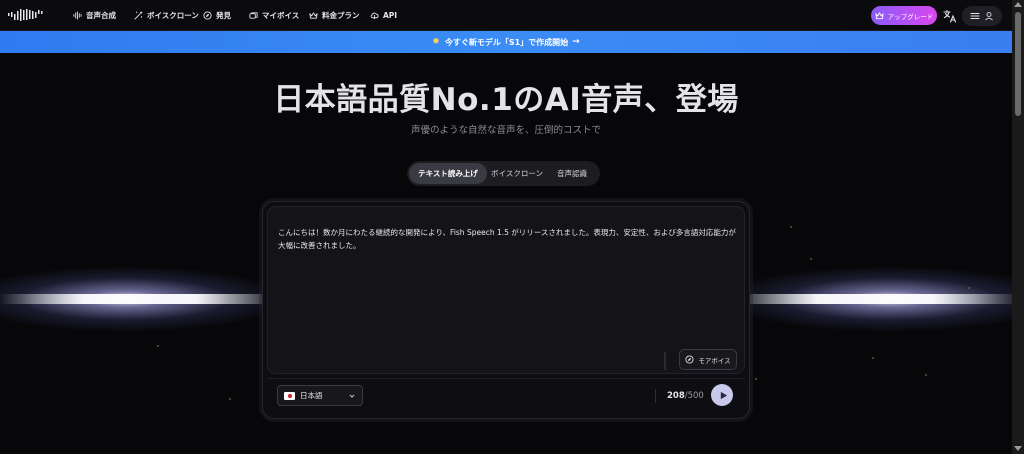 The width and height of the screenshot is (1024, 454). I want to click on character-count: 208/500, so click(685, 396).